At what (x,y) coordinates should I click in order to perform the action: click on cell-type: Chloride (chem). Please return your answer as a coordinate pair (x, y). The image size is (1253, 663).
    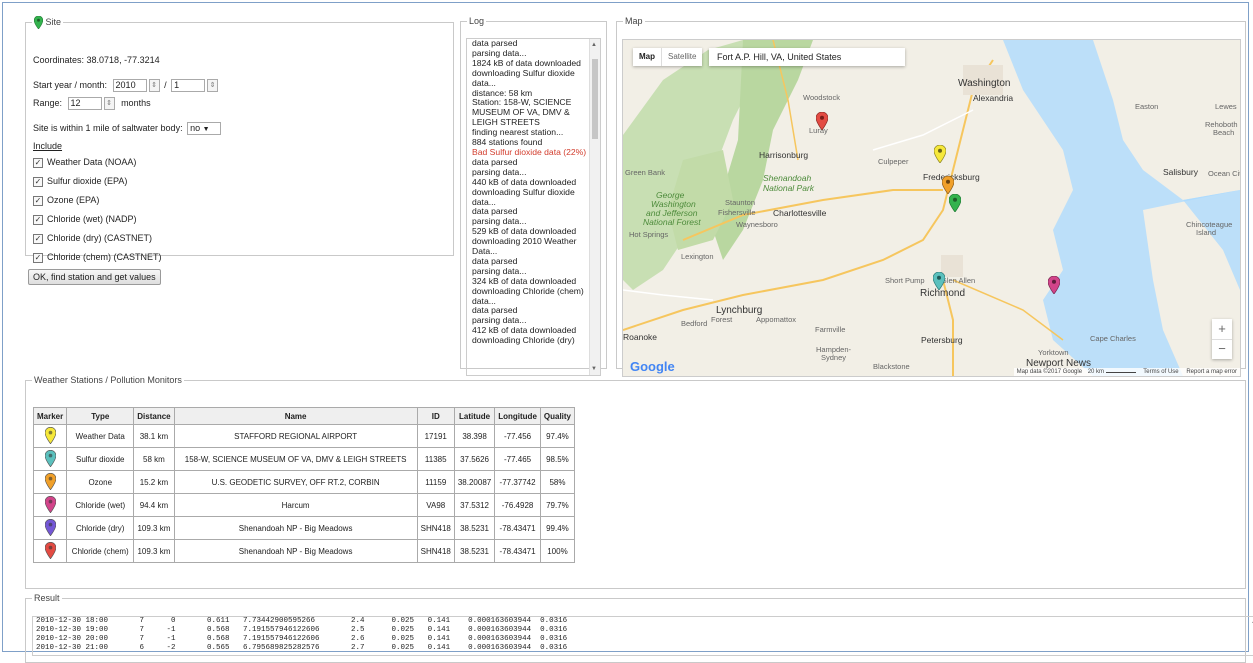
    Looking at the image, I should click on (100, 551).